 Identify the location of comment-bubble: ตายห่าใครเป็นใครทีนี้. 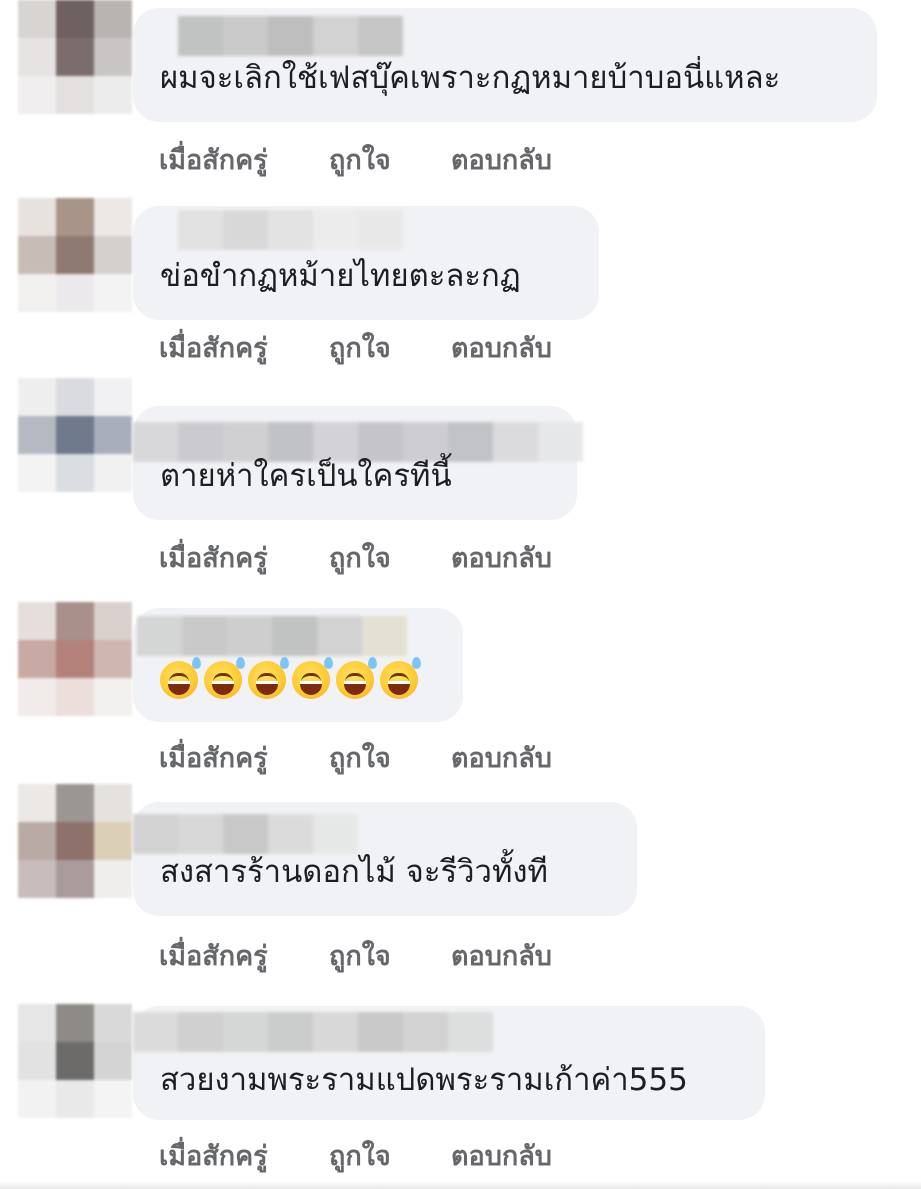
(358, 463).